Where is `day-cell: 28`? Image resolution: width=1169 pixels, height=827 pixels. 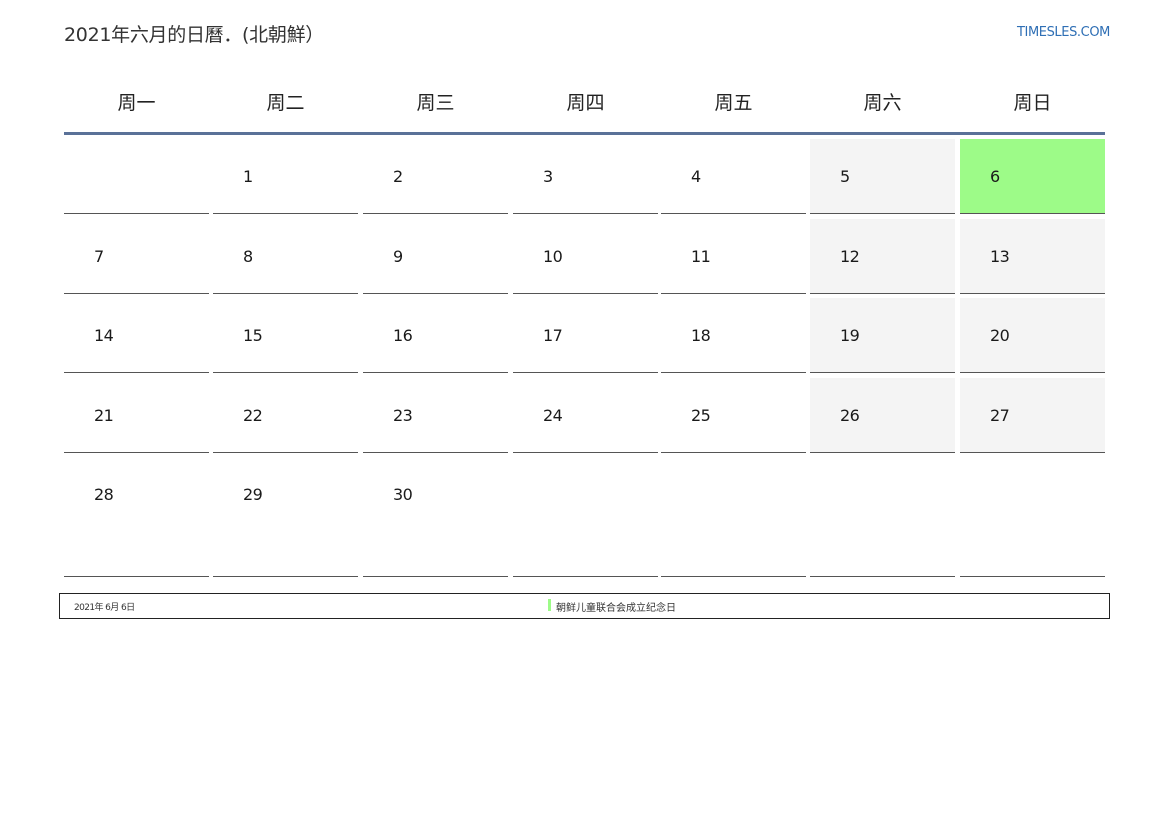 day-cell: 28 is located at coordinates (136, 517).